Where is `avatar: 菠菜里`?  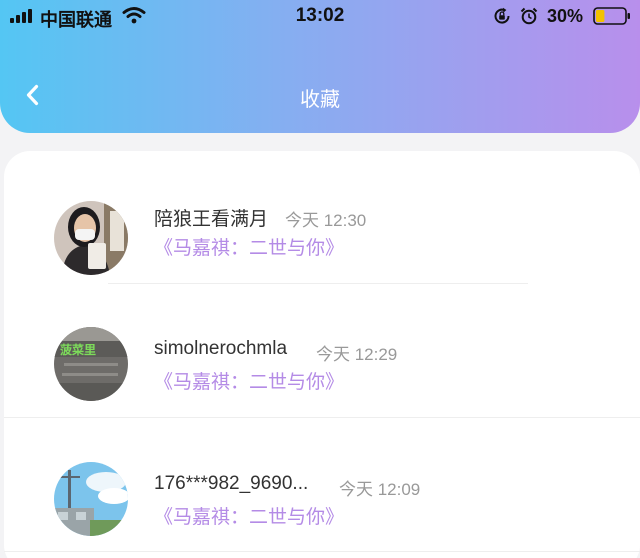
avatar: 菠菜里 is located at coordinates (91, 364).